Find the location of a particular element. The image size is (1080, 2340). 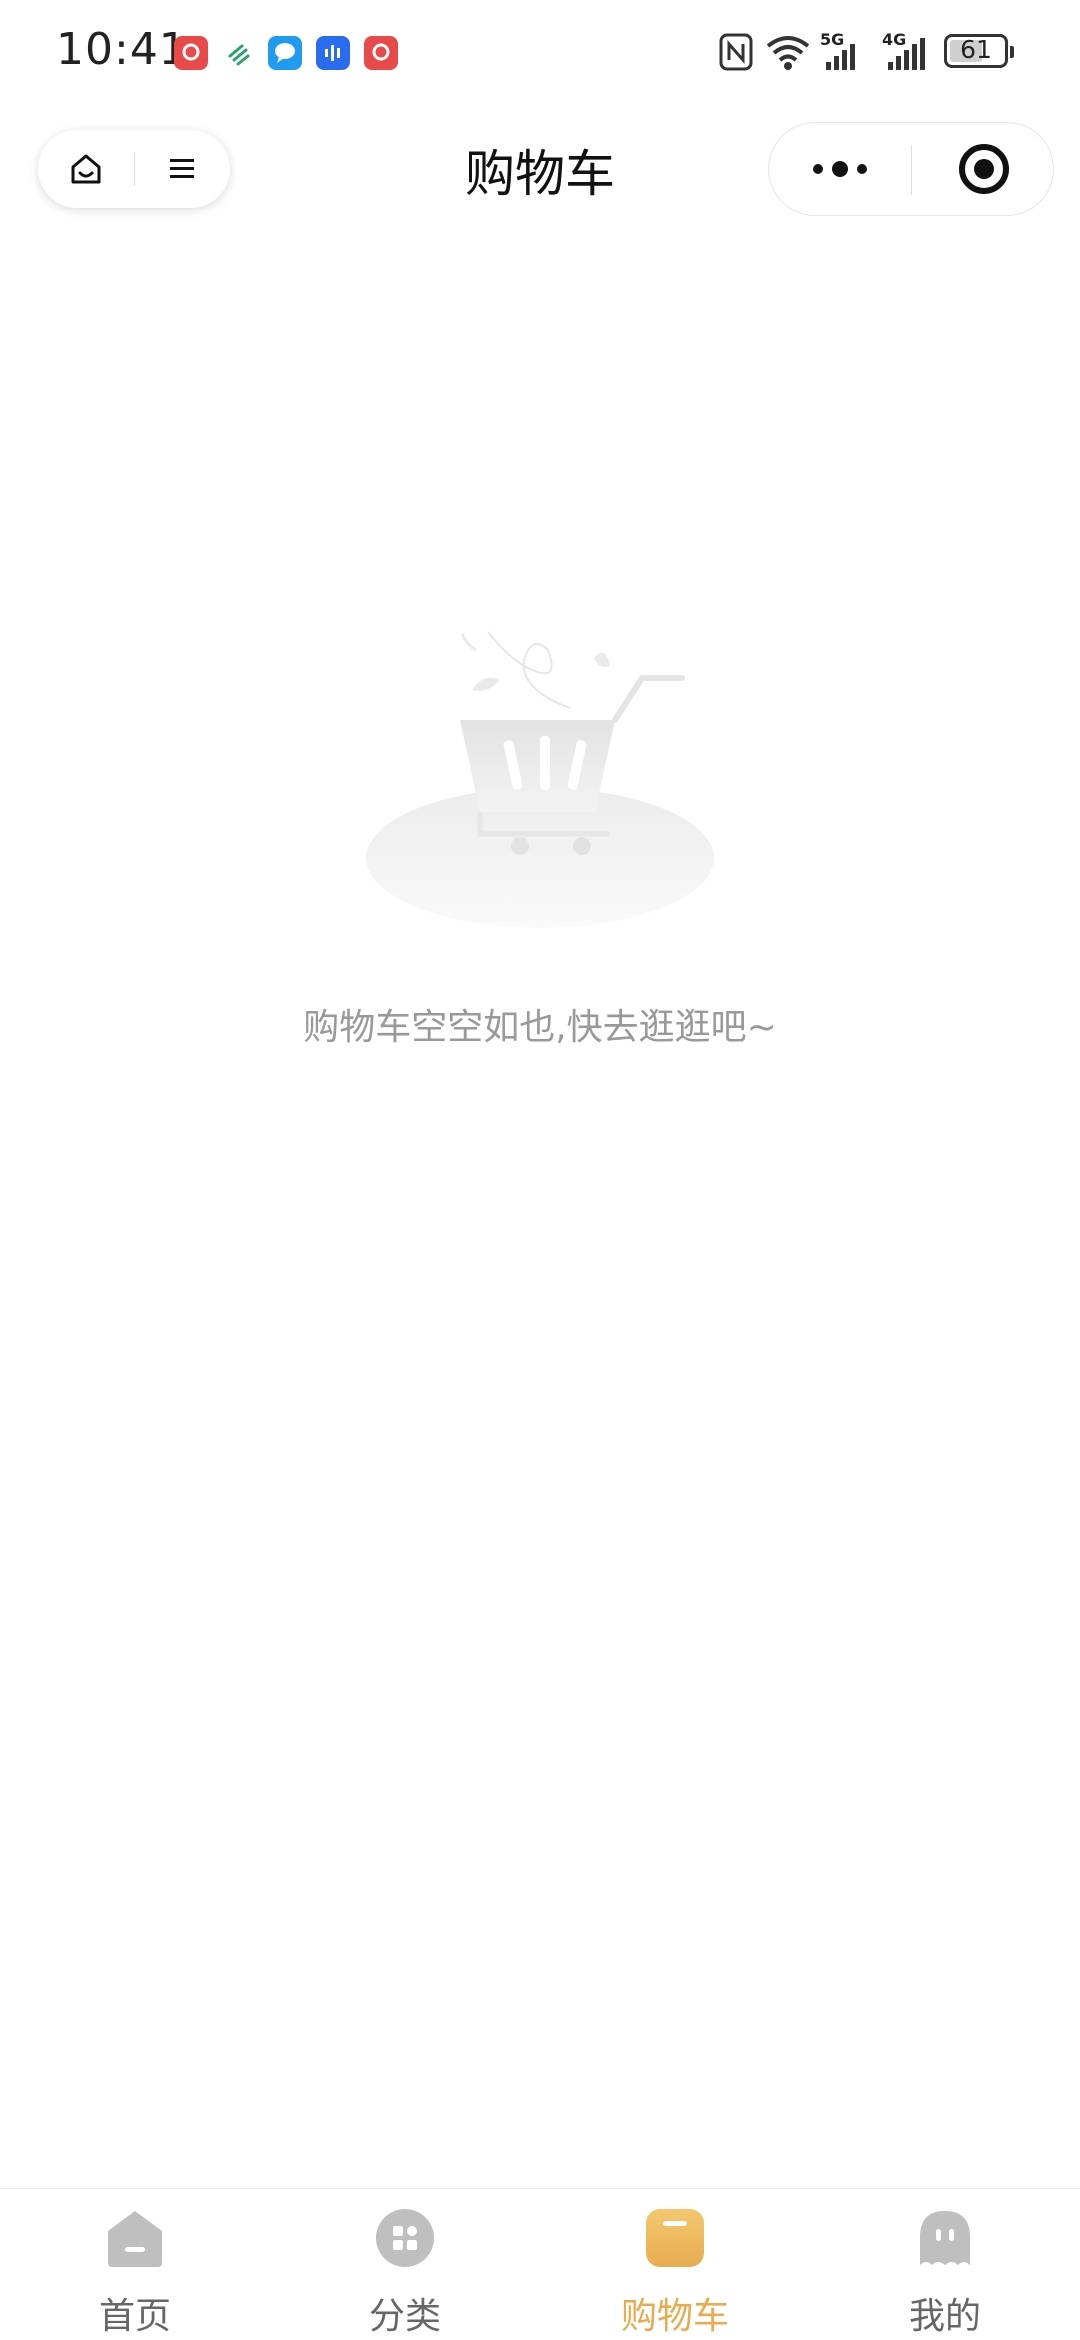

tab-category: 分类 is located at coordinates (405, 2264).